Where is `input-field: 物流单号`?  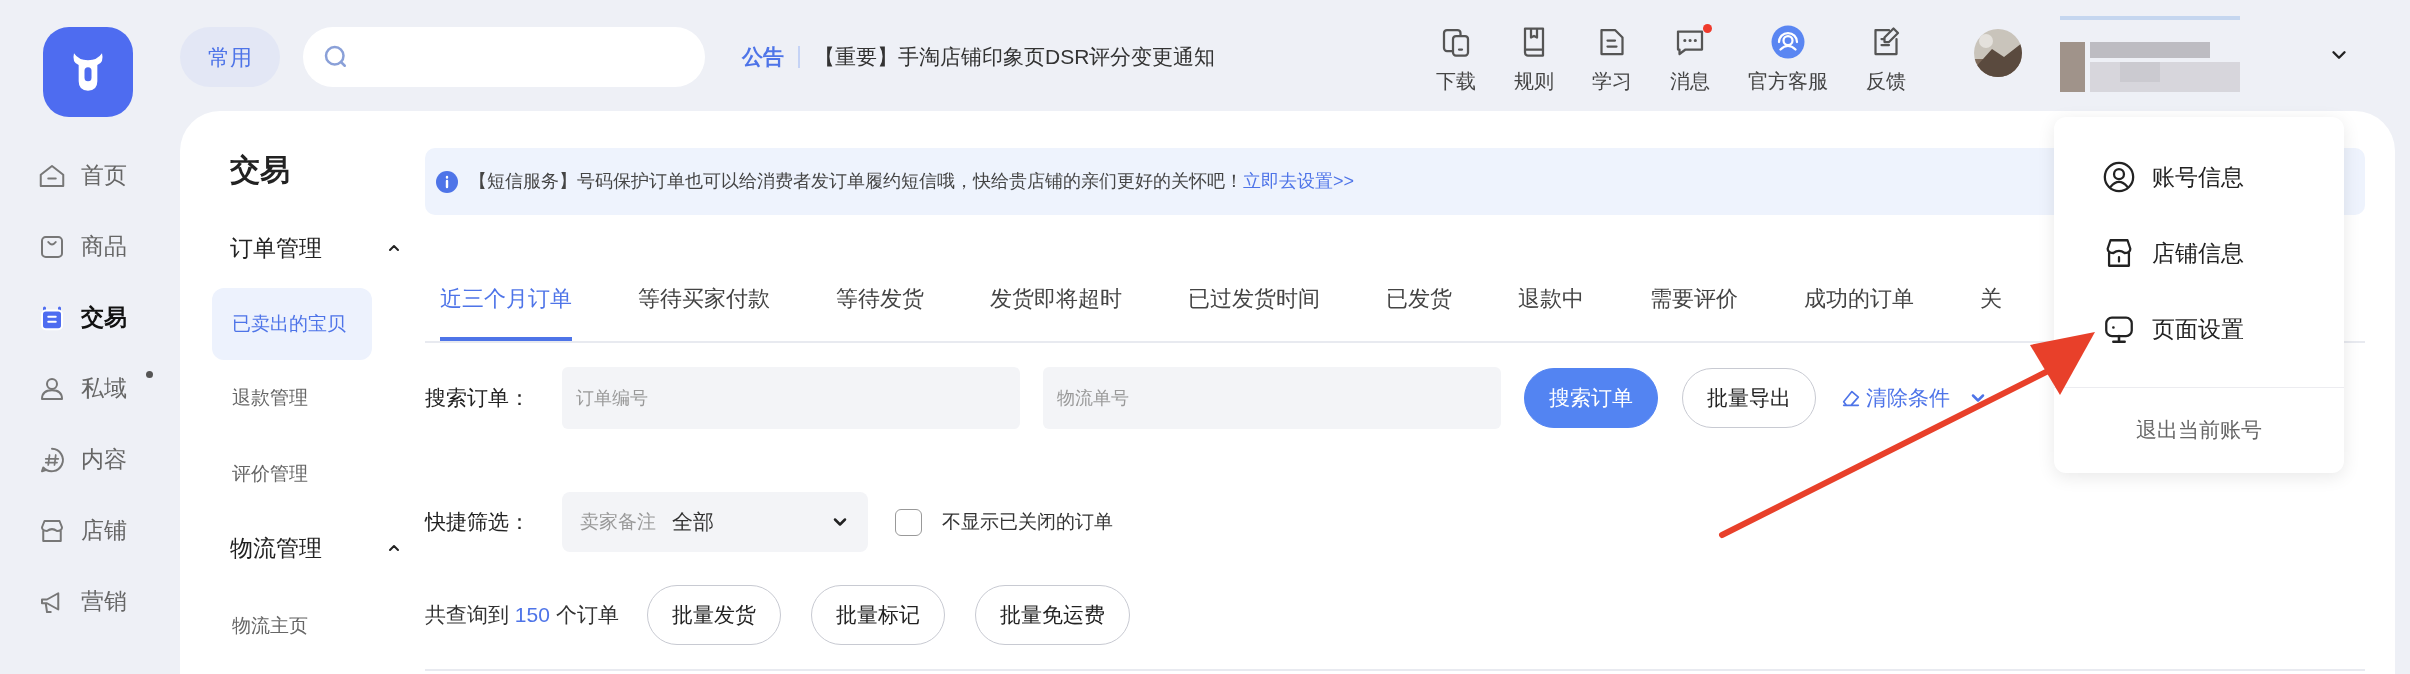 input-field: 物流单号 is located at coordinates (1272, 398).